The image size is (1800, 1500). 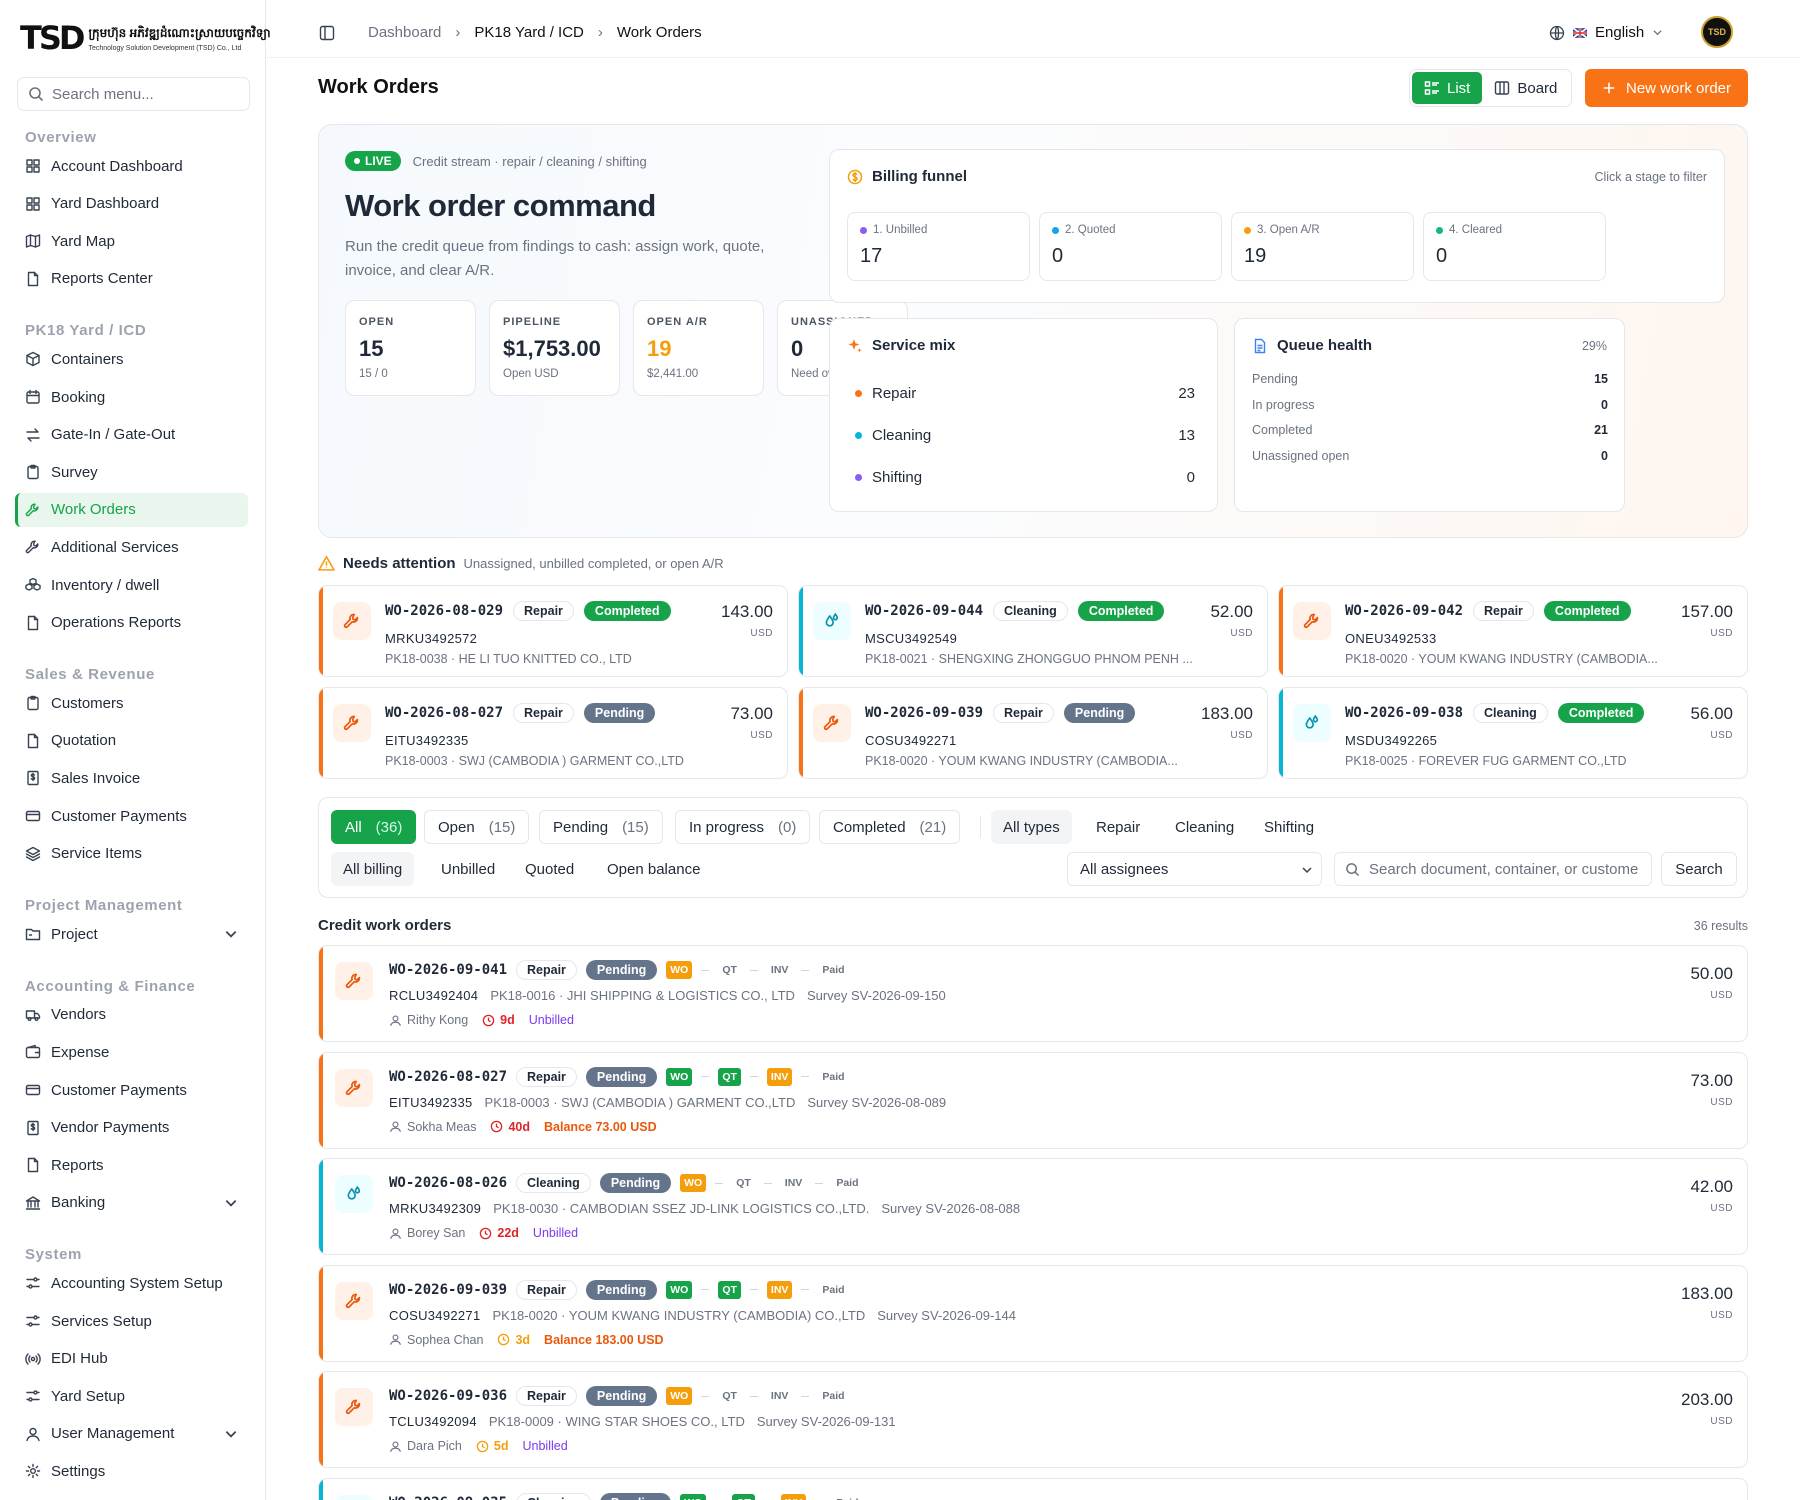 I want to click on work-order-number: WO-2026-08-026, so click(x=448, y=1183).